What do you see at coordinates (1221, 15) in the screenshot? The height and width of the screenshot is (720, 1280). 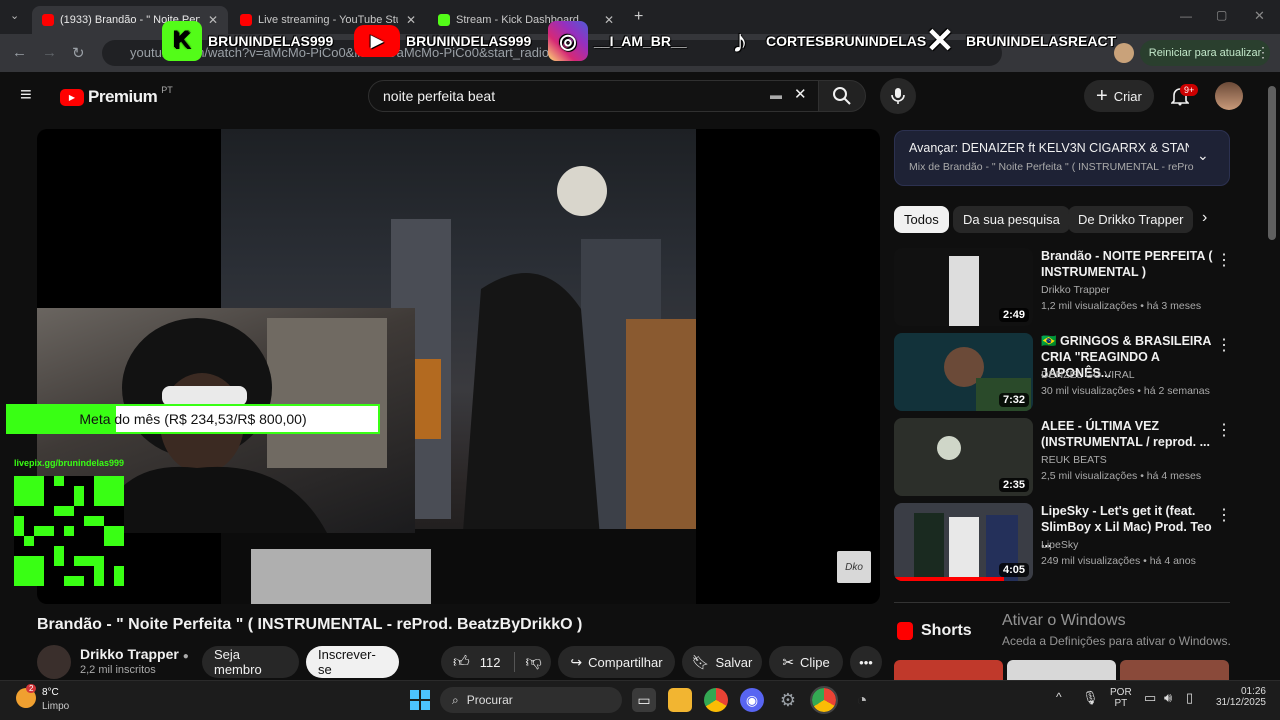 I see `maximize-icon: ▢` at bounding box center [1221, 15].